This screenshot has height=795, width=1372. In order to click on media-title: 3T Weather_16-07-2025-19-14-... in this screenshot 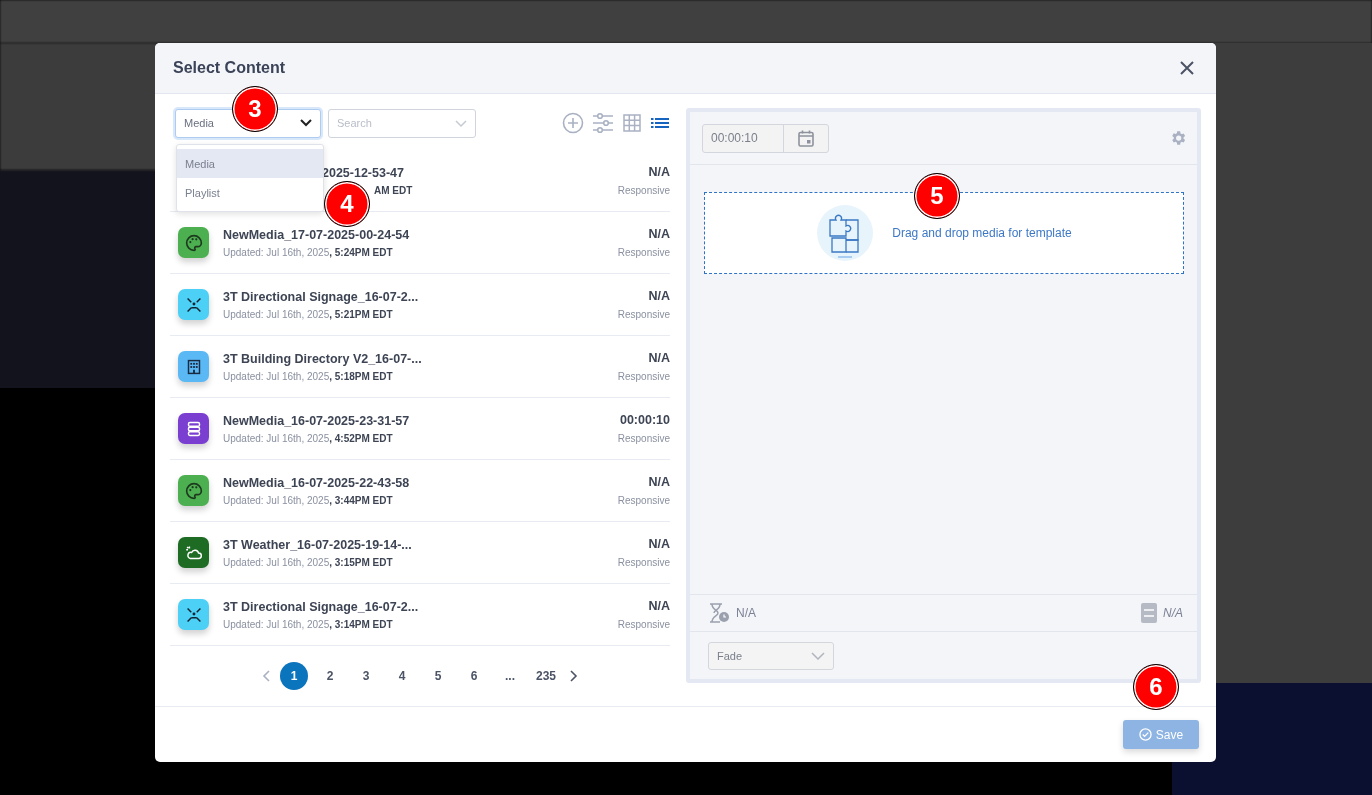, I will do `click(413, 544)`.